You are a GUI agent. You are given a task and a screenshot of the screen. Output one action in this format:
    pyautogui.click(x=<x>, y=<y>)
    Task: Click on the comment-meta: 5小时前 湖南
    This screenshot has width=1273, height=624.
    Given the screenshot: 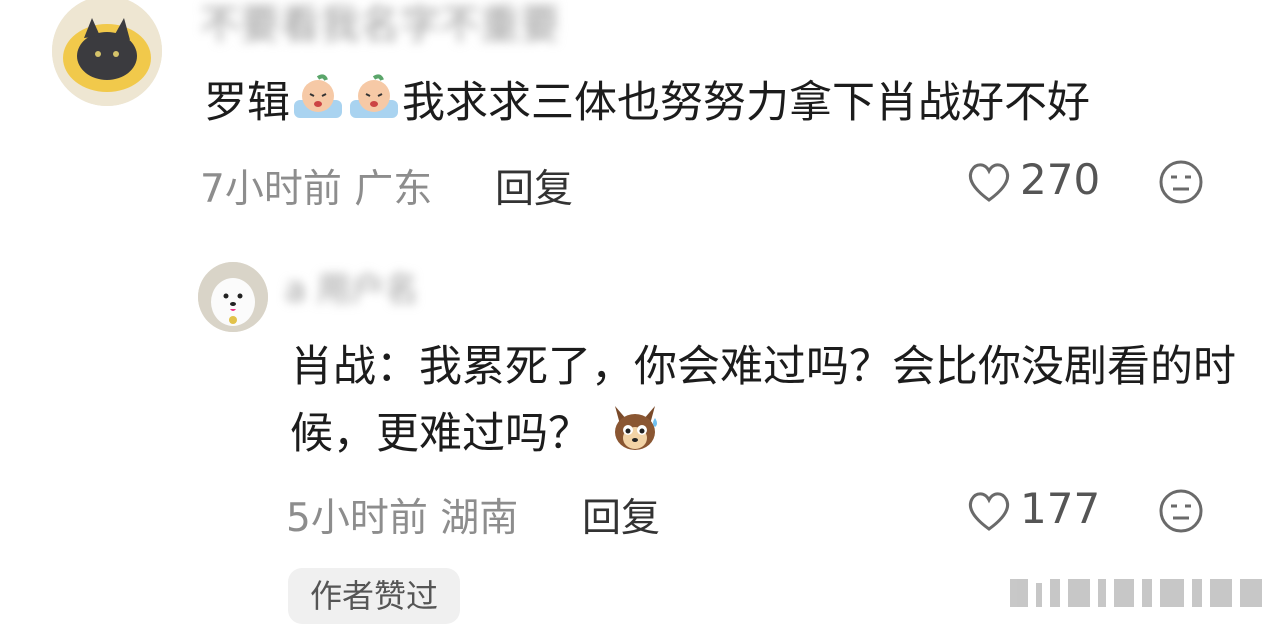 What is the action you would take?
    pyautogui.click(x=402, y=515)
    